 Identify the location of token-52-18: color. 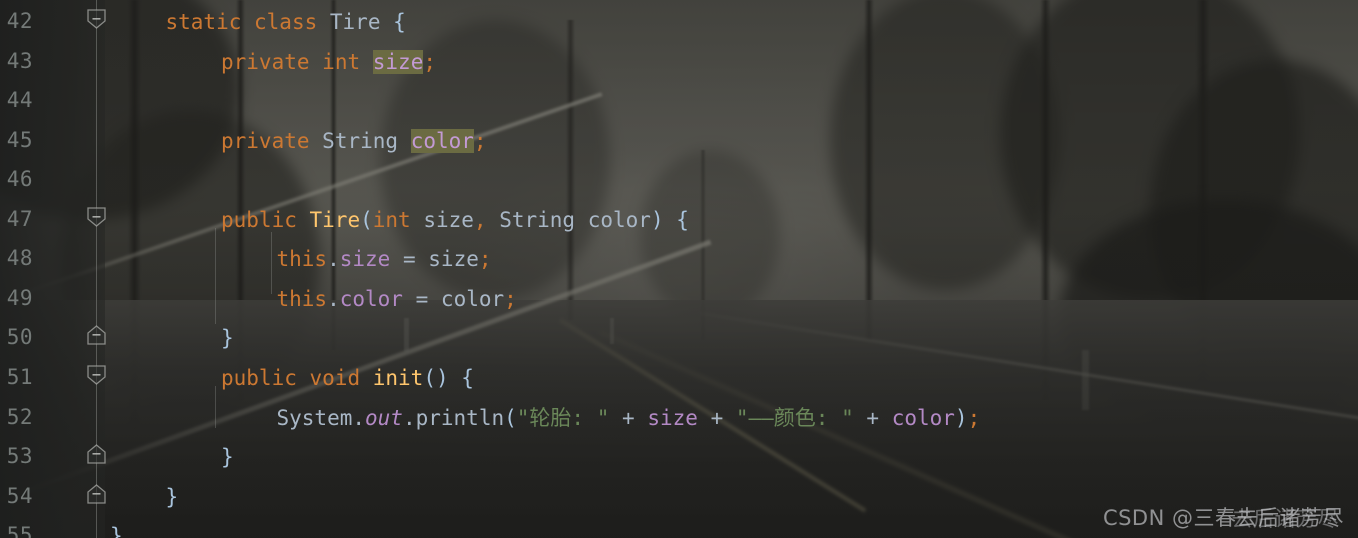
(923, 417).